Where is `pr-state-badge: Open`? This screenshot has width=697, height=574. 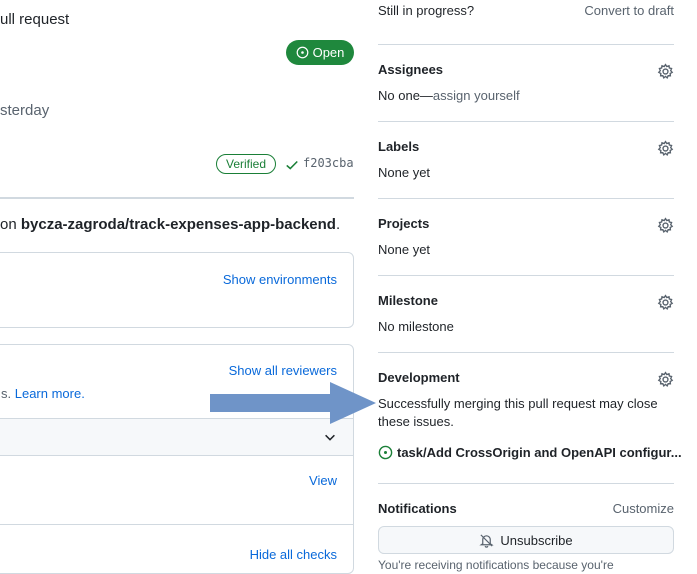 pr-state-badge: Open is located at coordinates (320, 52).